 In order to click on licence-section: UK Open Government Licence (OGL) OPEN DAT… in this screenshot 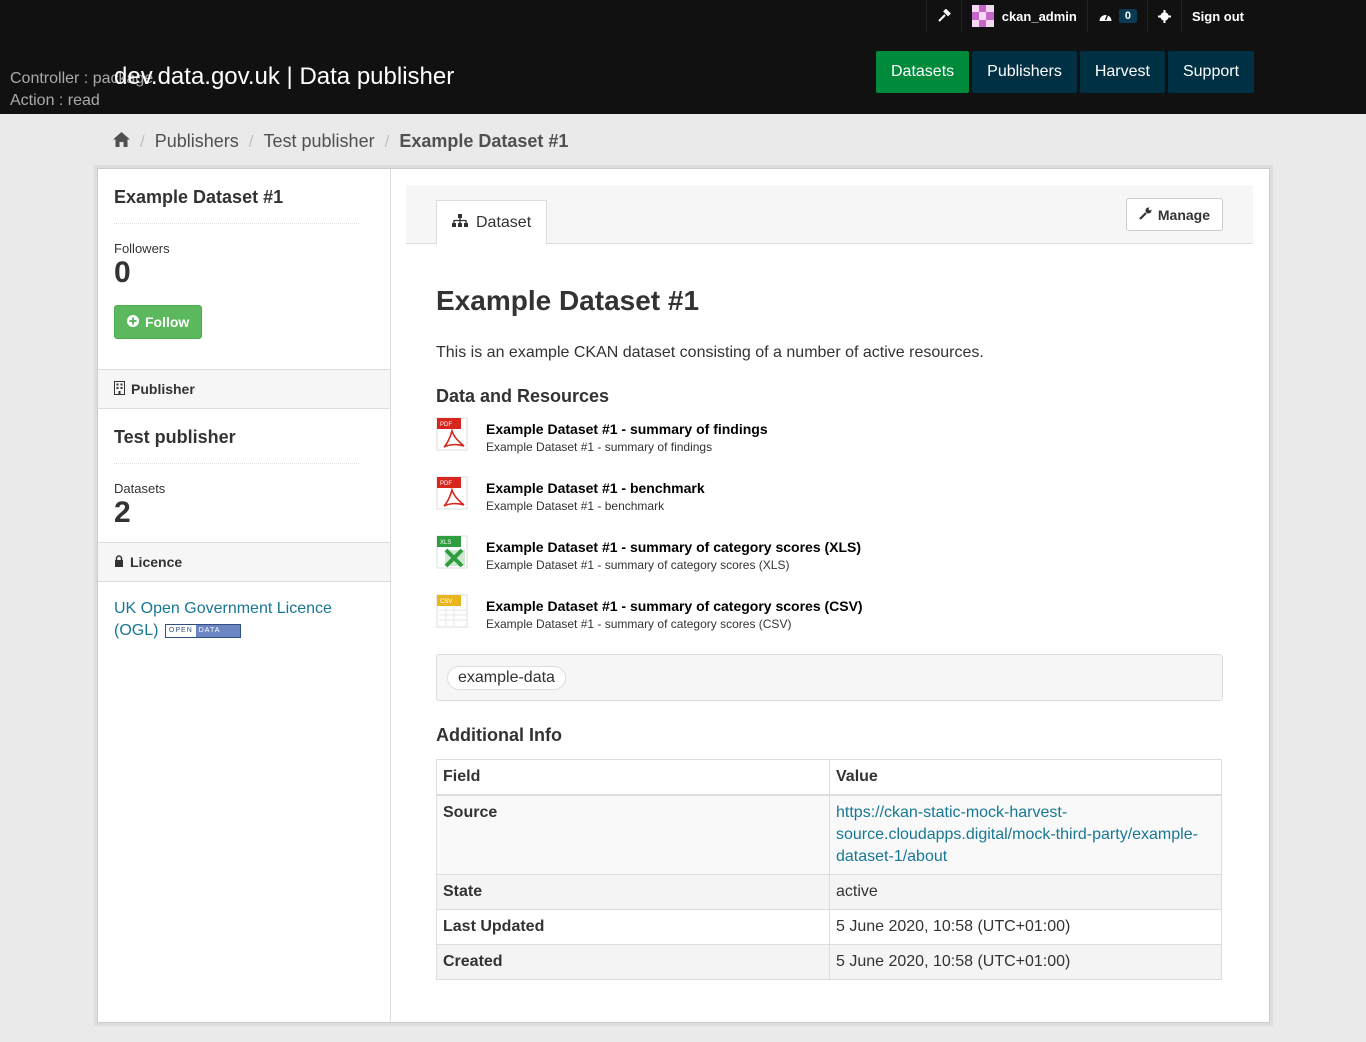, I will do `click(244, 612)`.